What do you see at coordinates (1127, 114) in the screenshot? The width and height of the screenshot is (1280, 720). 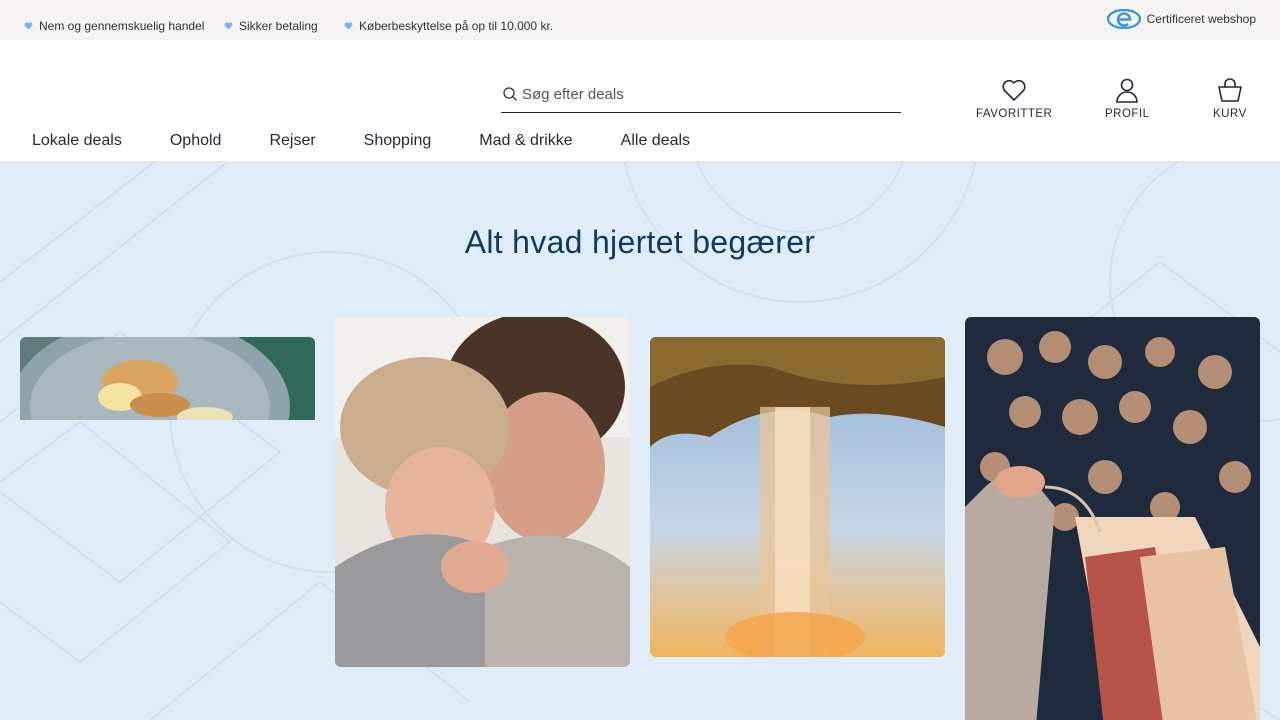 I see `profile-label: PROFIL` at bounding box center [1127, 114].